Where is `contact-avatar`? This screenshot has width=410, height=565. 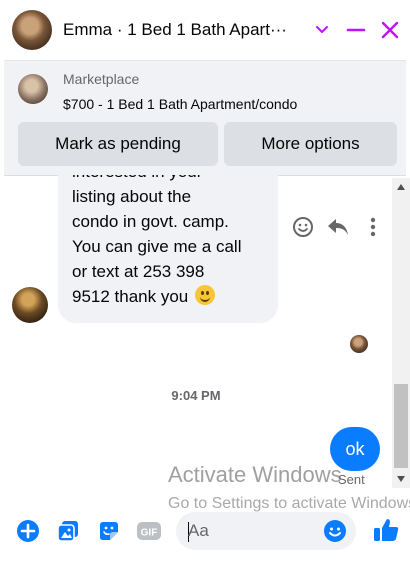 contact-avatar is located at coordinates (32, 30).